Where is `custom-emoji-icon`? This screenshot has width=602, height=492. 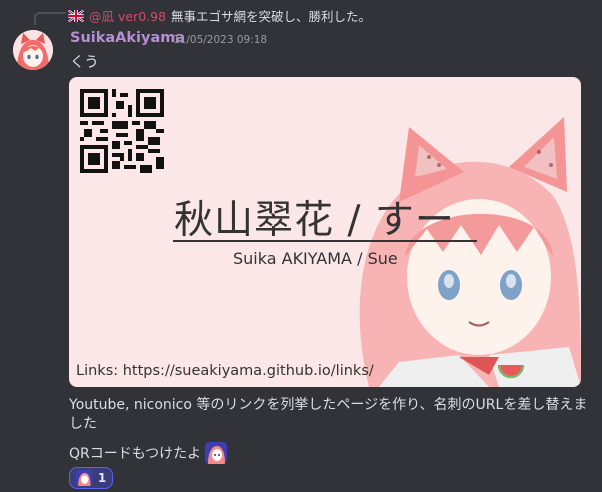 custom-emoji-icon is located at coordinates (216, 453).